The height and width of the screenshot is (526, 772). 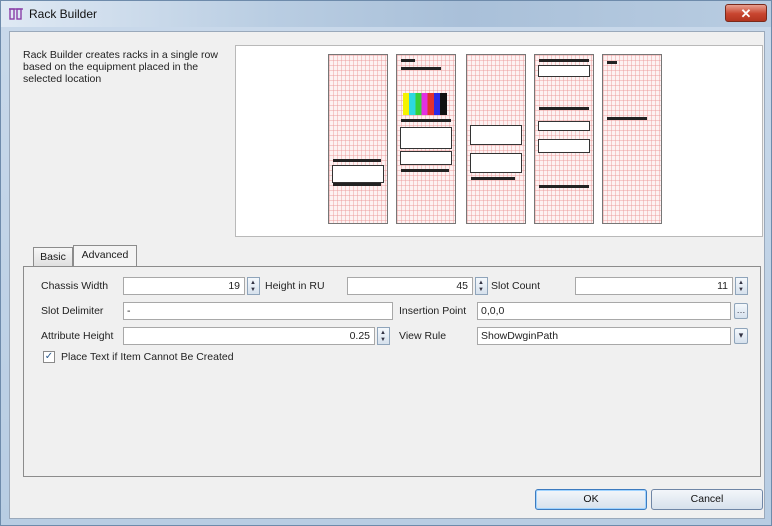 What do you see at coordinates (295, 286) in the screenshot?
I see `height-in-ru-label: Height in RU` at bounding box center [295, 286].